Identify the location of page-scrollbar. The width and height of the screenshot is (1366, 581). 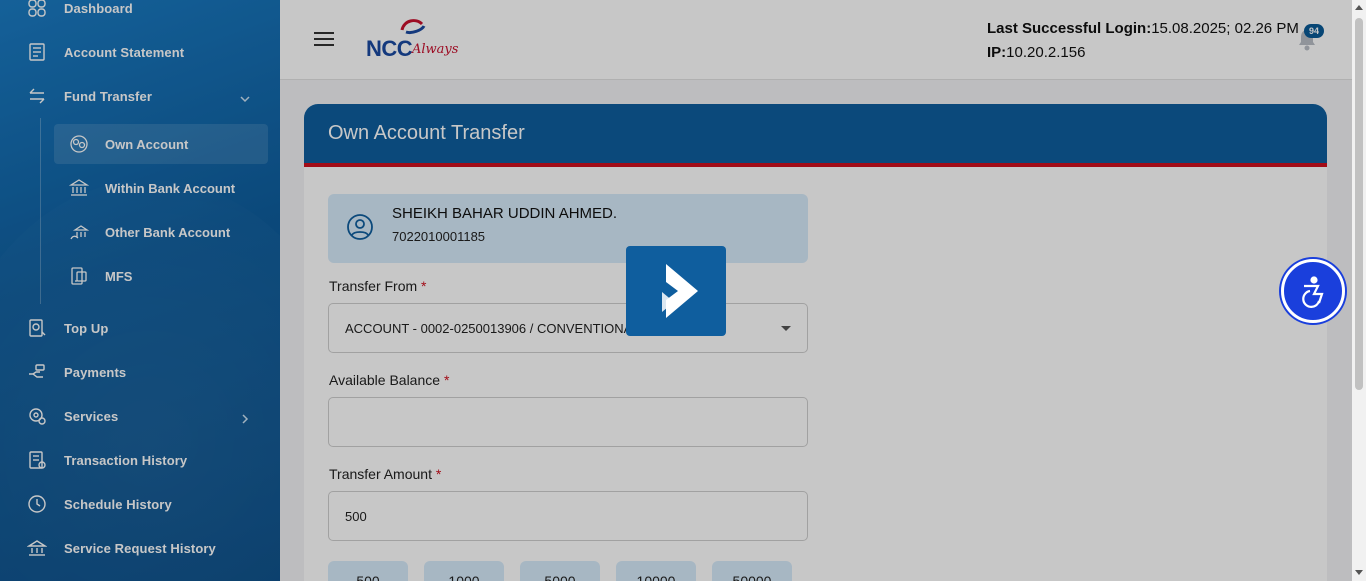
(1359, 290).